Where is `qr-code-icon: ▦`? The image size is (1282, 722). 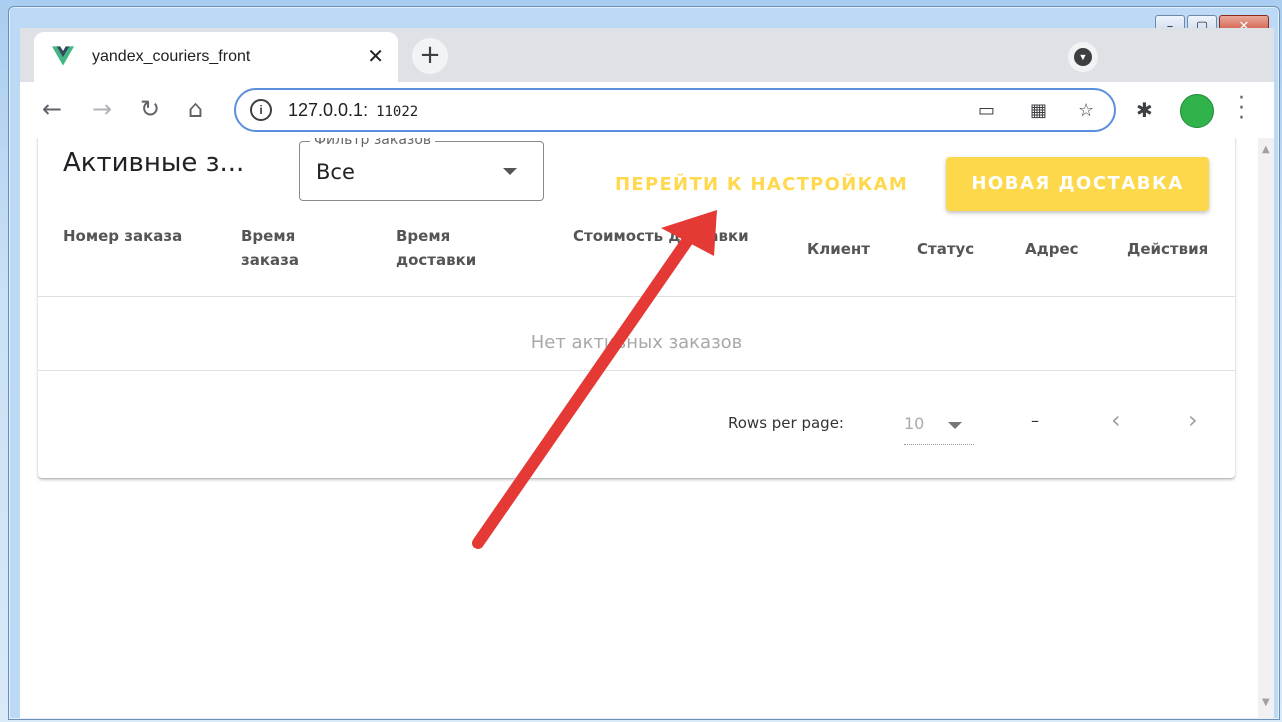 qr-code-icon: ▦ is located at coordinates (1038, 110).